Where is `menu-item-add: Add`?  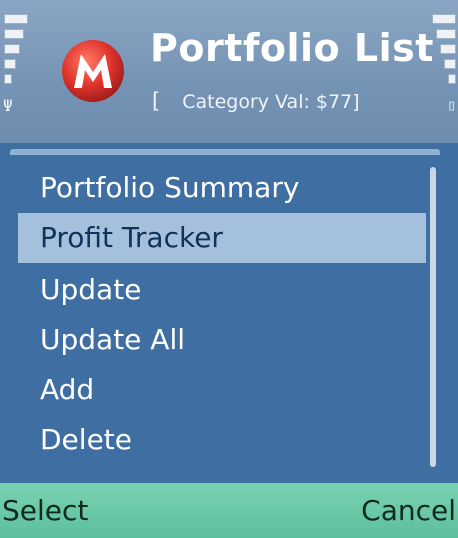
menu-item-add: Add is located at coordinates (222, 390).